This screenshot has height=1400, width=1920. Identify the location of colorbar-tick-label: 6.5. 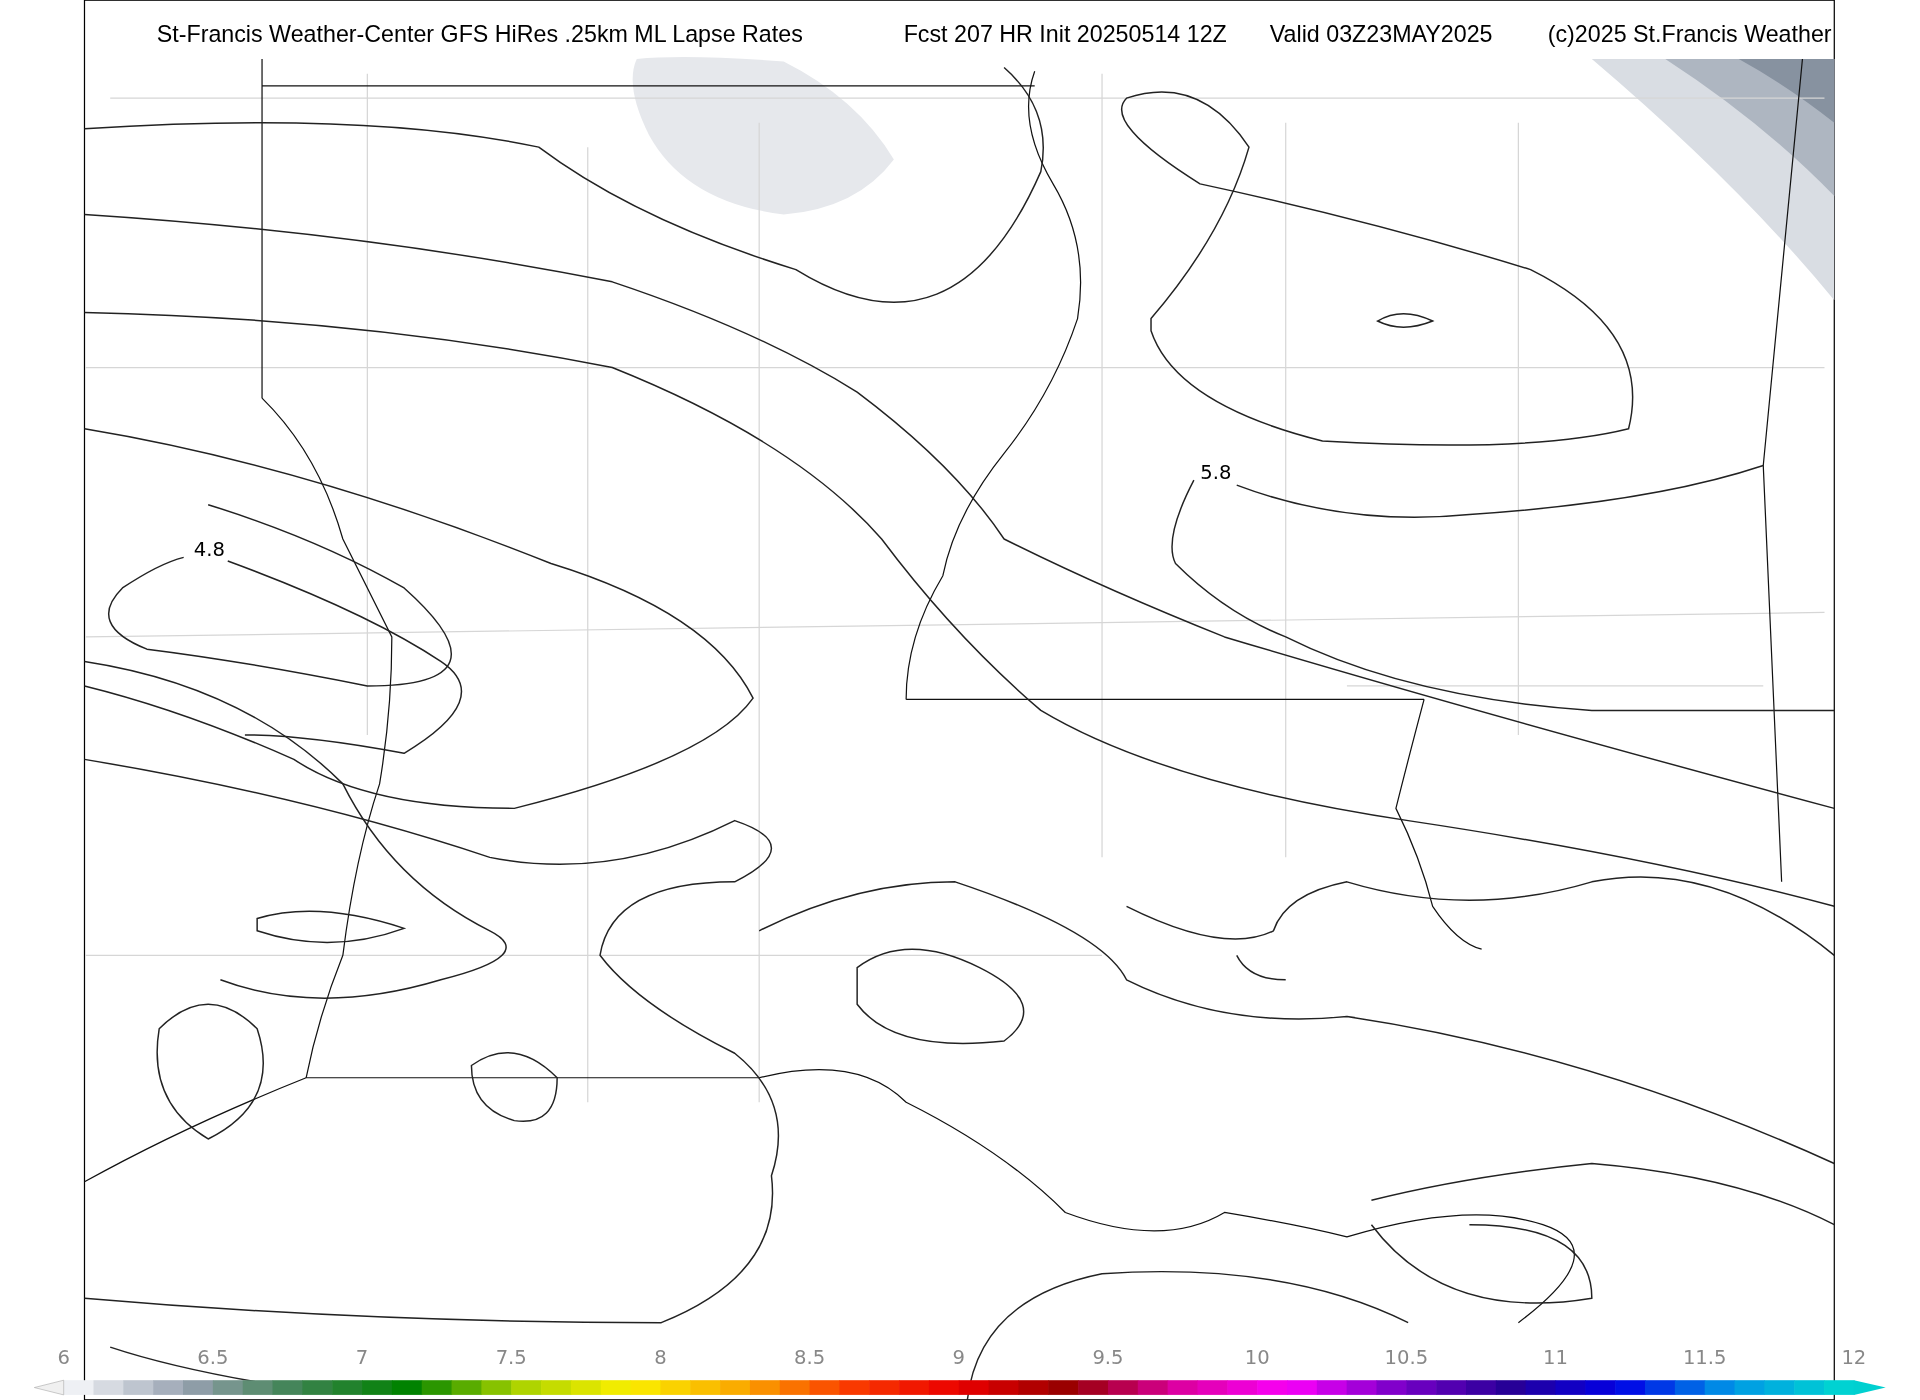
(213, 1358).